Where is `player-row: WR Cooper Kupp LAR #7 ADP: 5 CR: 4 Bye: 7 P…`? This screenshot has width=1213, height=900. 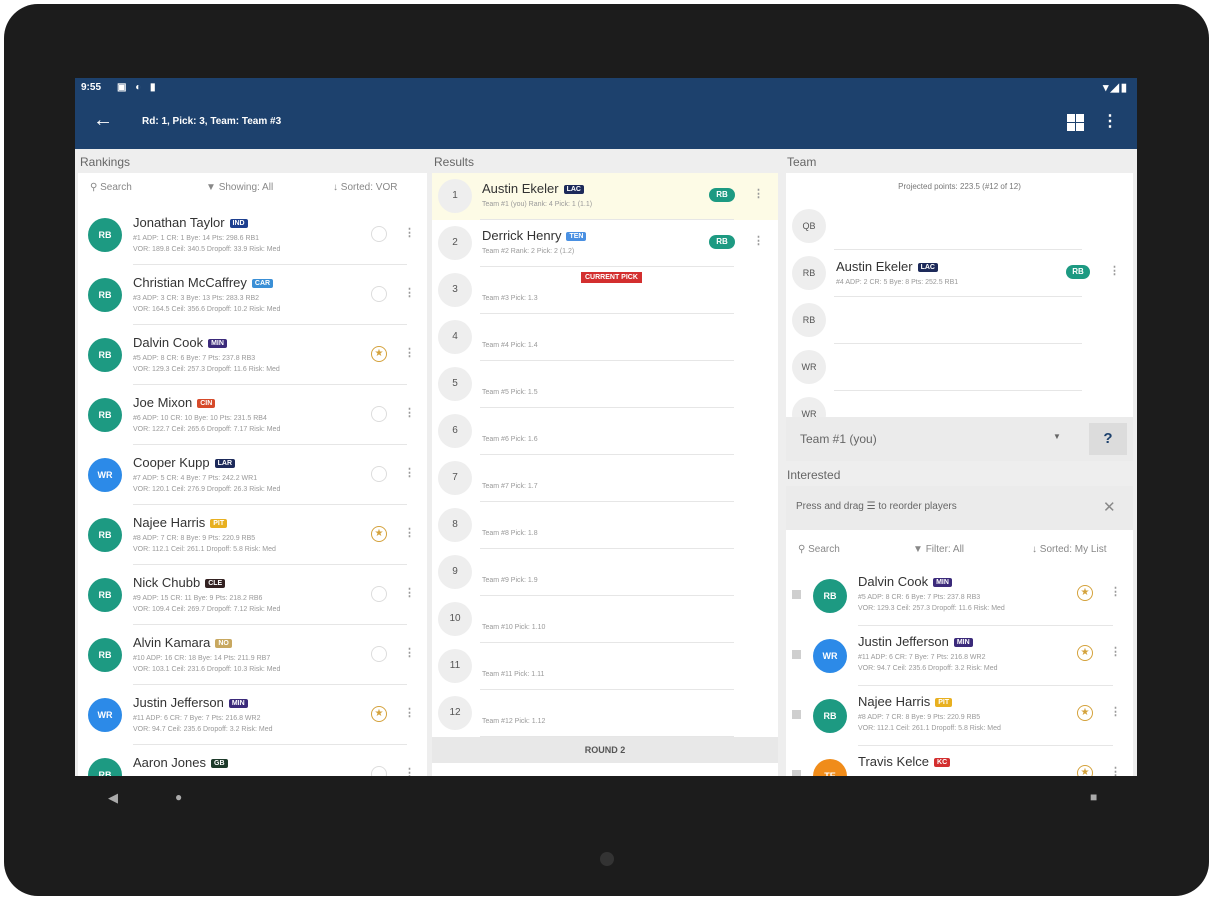 player-row: WR Cooper Kupp LAR #7 ADP: 5 CR: 4 Bye: 7 P… is located at coordinates (252, 475).